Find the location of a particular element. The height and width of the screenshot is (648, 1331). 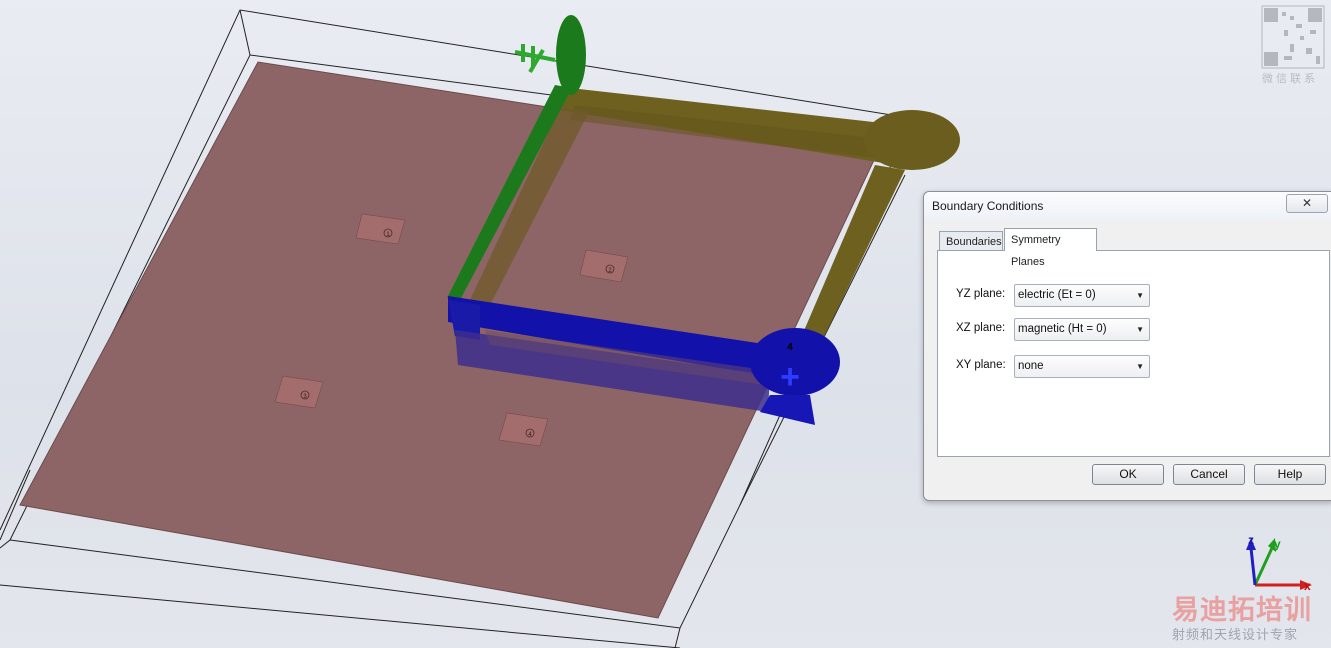

xy-plane-select: none ▼ is located at coordinates (1082, 366).